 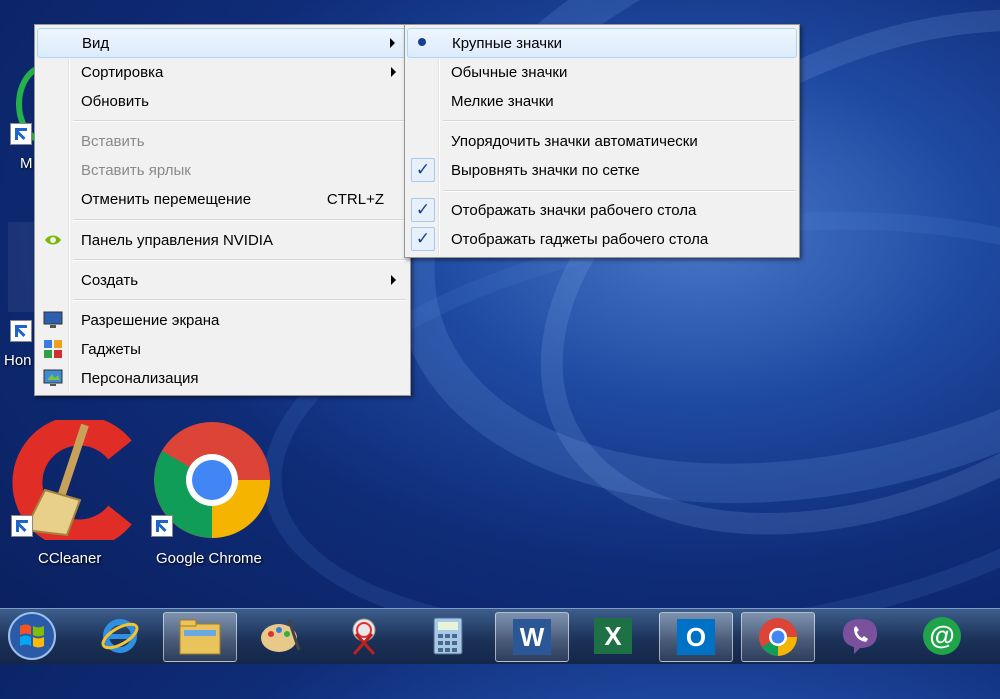 I want to click on menu-item-view: Вид, so click(x=222, y=43).